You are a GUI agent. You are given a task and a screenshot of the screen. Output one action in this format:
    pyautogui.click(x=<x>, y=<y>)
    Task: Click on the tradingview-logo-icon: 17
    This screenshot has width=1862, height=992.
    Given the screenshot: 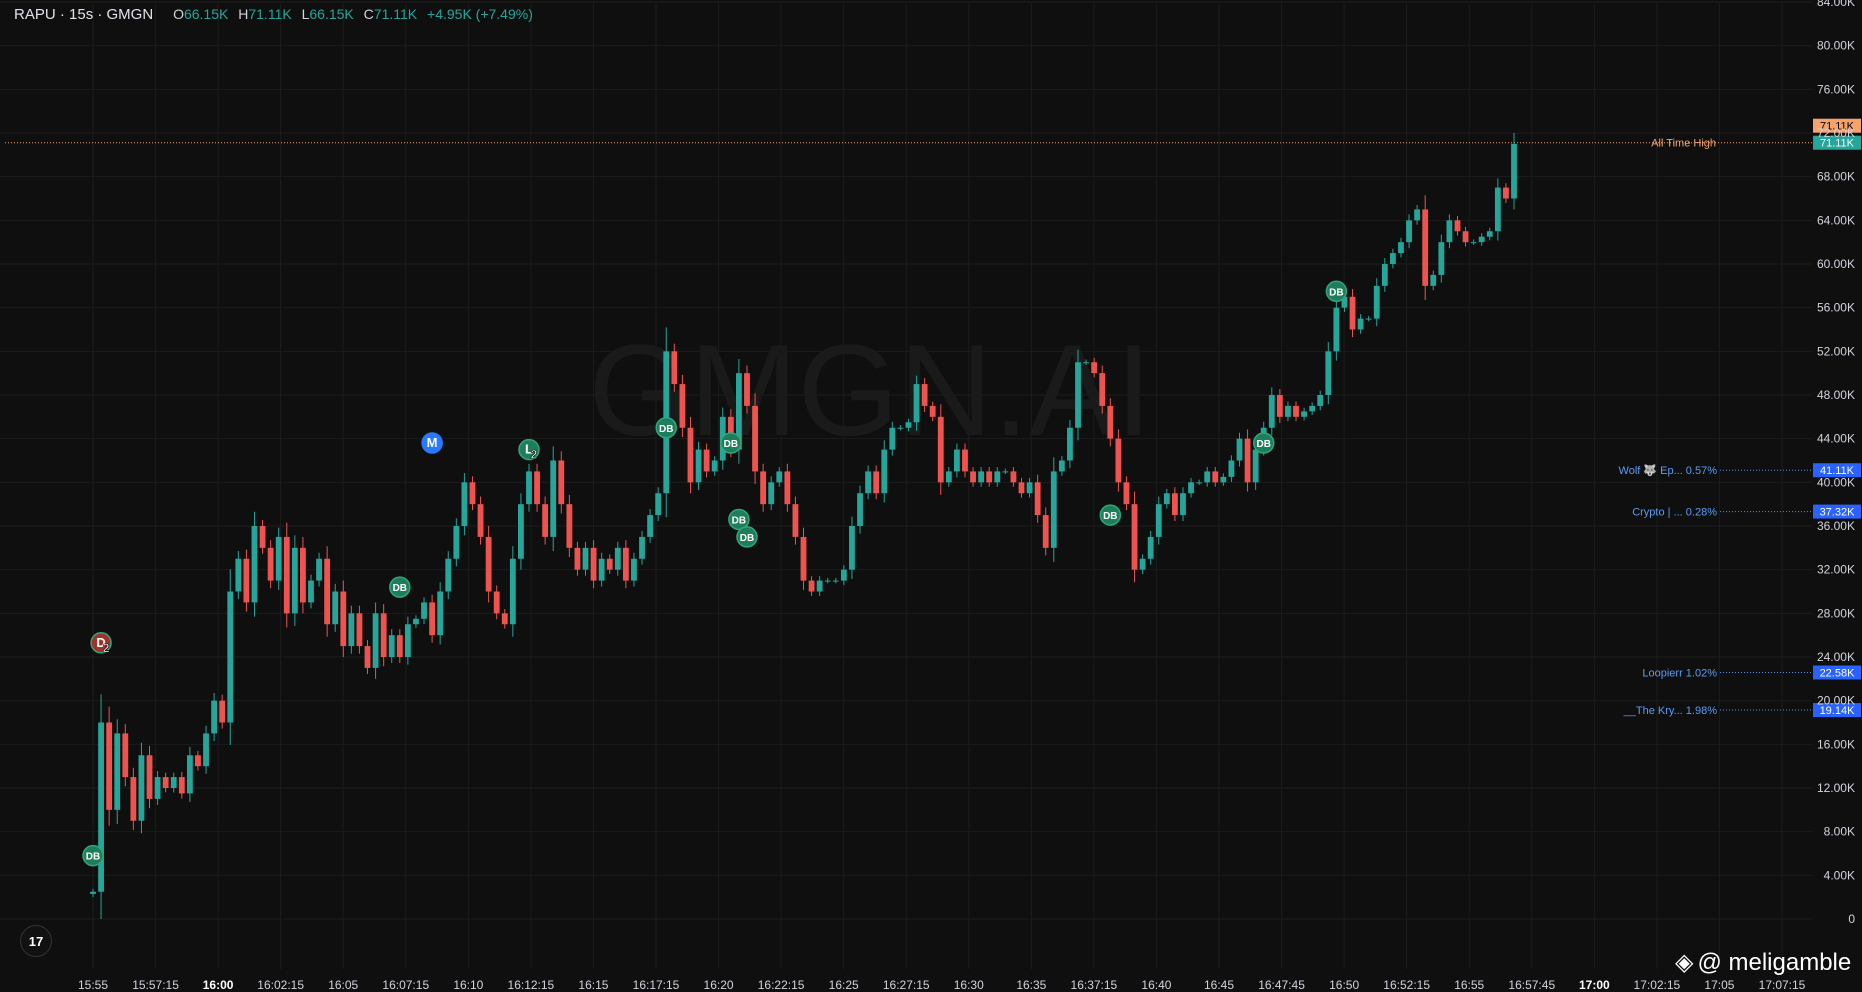 What is the action you would take?
    pyautogui.click(x=36, y=941)
    